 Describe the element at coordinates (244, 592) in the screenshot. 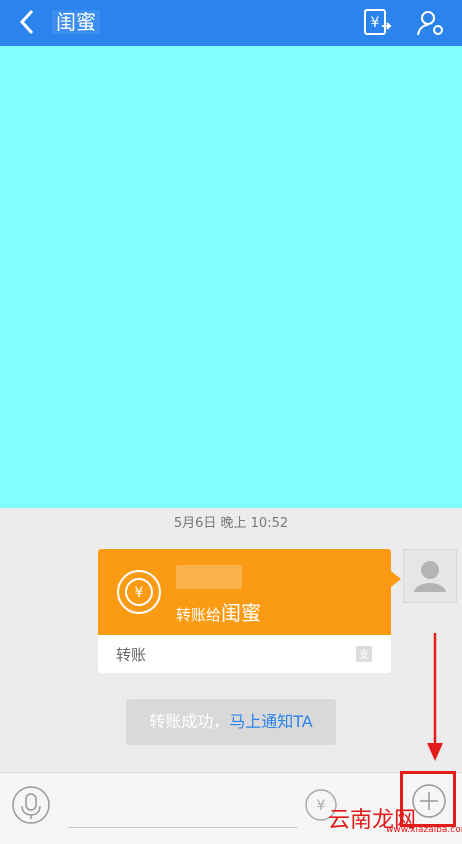

I see `transfer-card-header: ¥ 转账给闺蜜` at that location.